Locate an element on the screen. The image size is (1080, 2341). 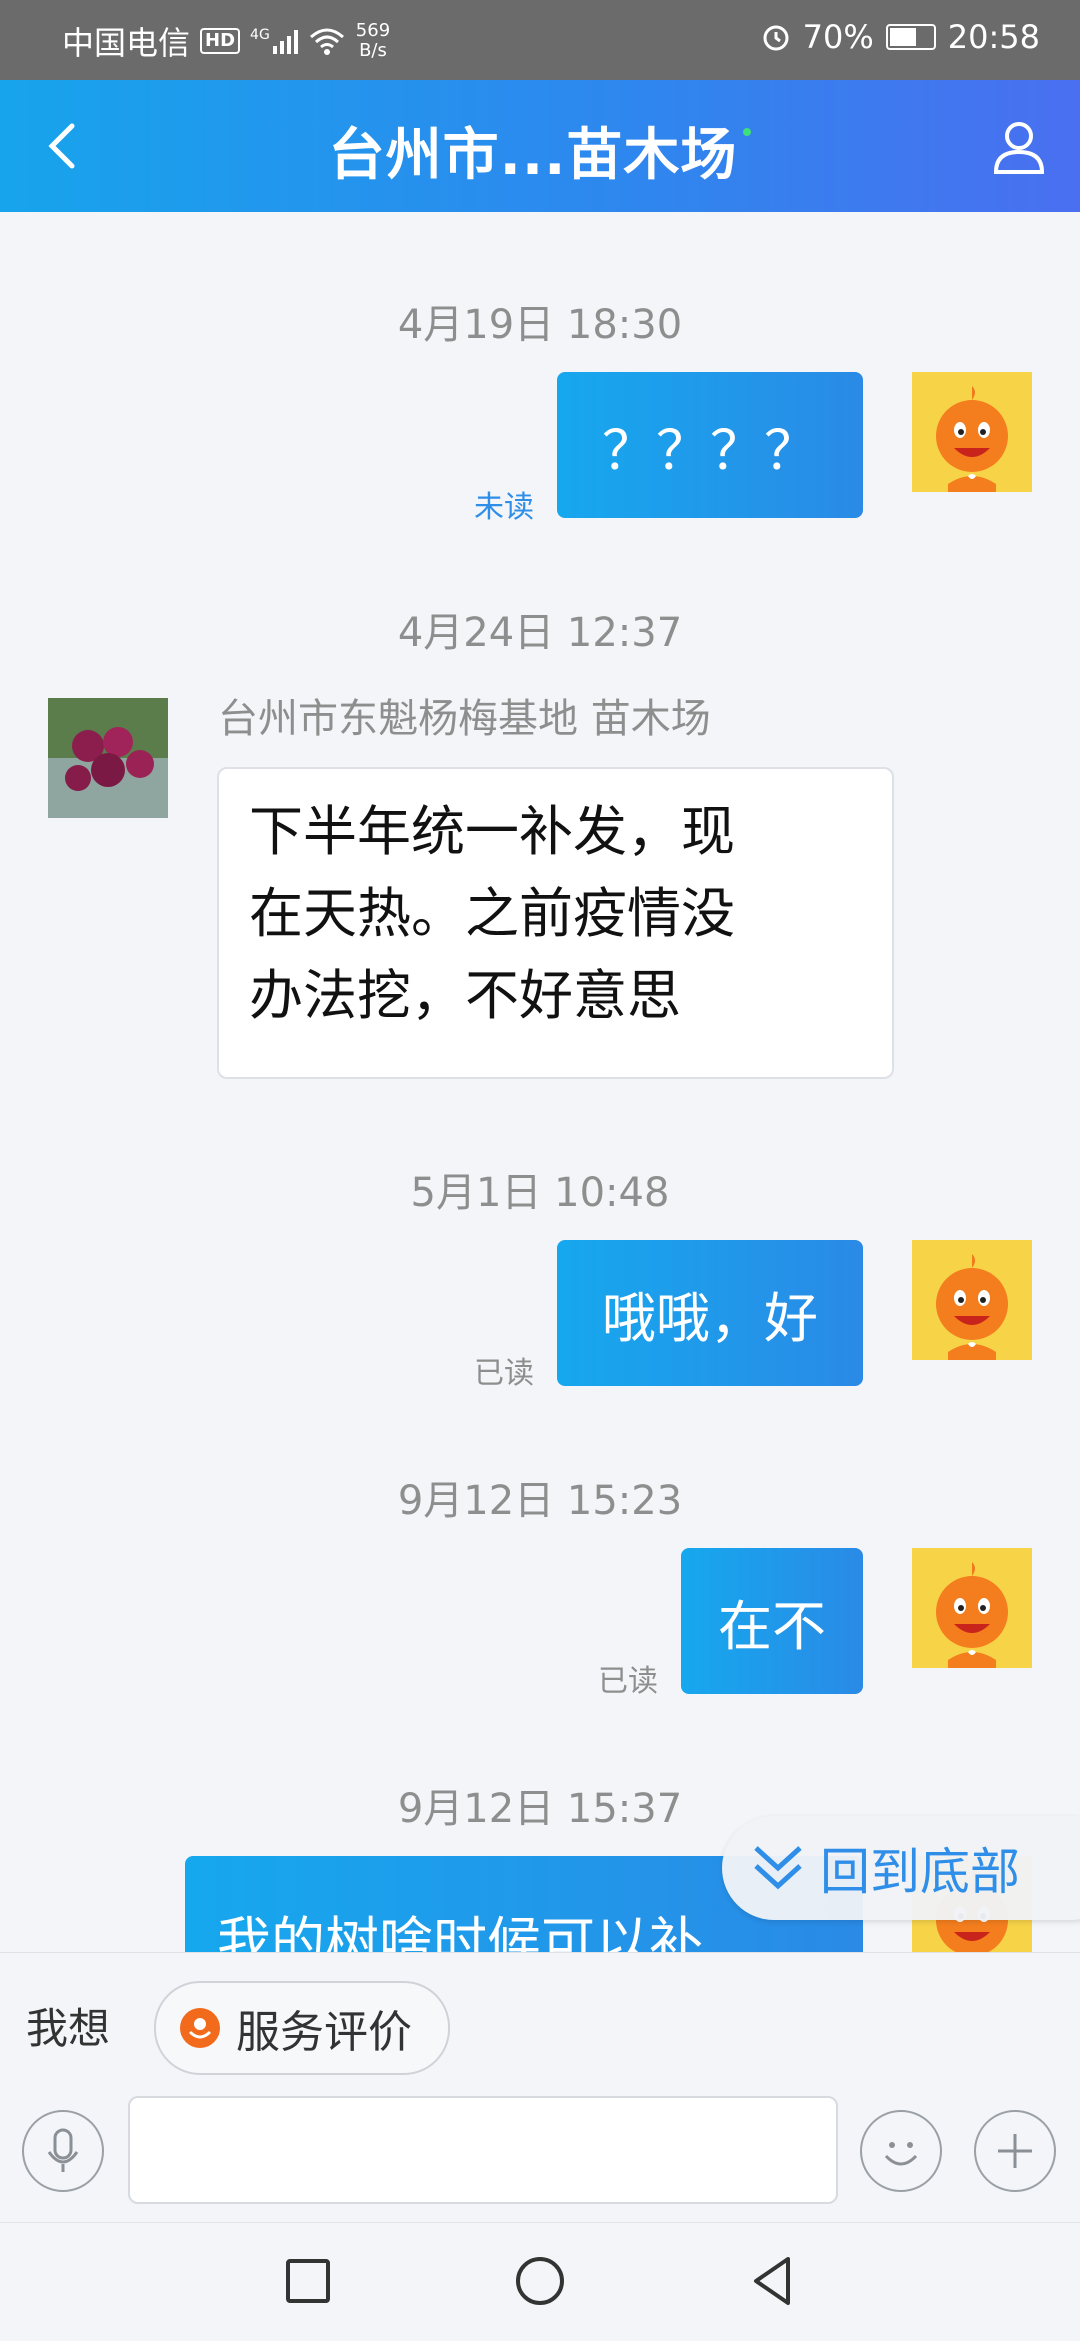
message-bubble-incoming: 下半年统一补发，现 在天热。之前疫情没 办法挖，不好意思 is located at coordinates (555, 923).